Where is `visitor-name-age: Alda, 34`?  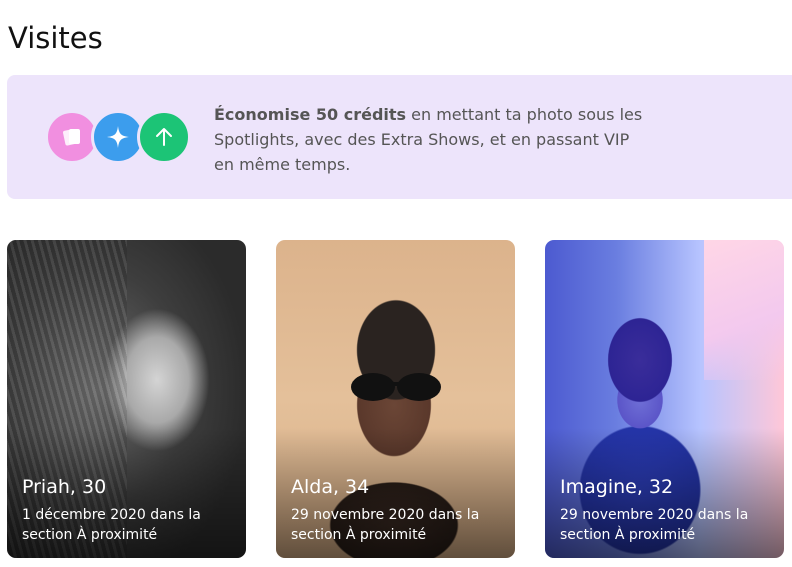
visitor-name-age: Alda, 34 is located at coordinates (330, 487).